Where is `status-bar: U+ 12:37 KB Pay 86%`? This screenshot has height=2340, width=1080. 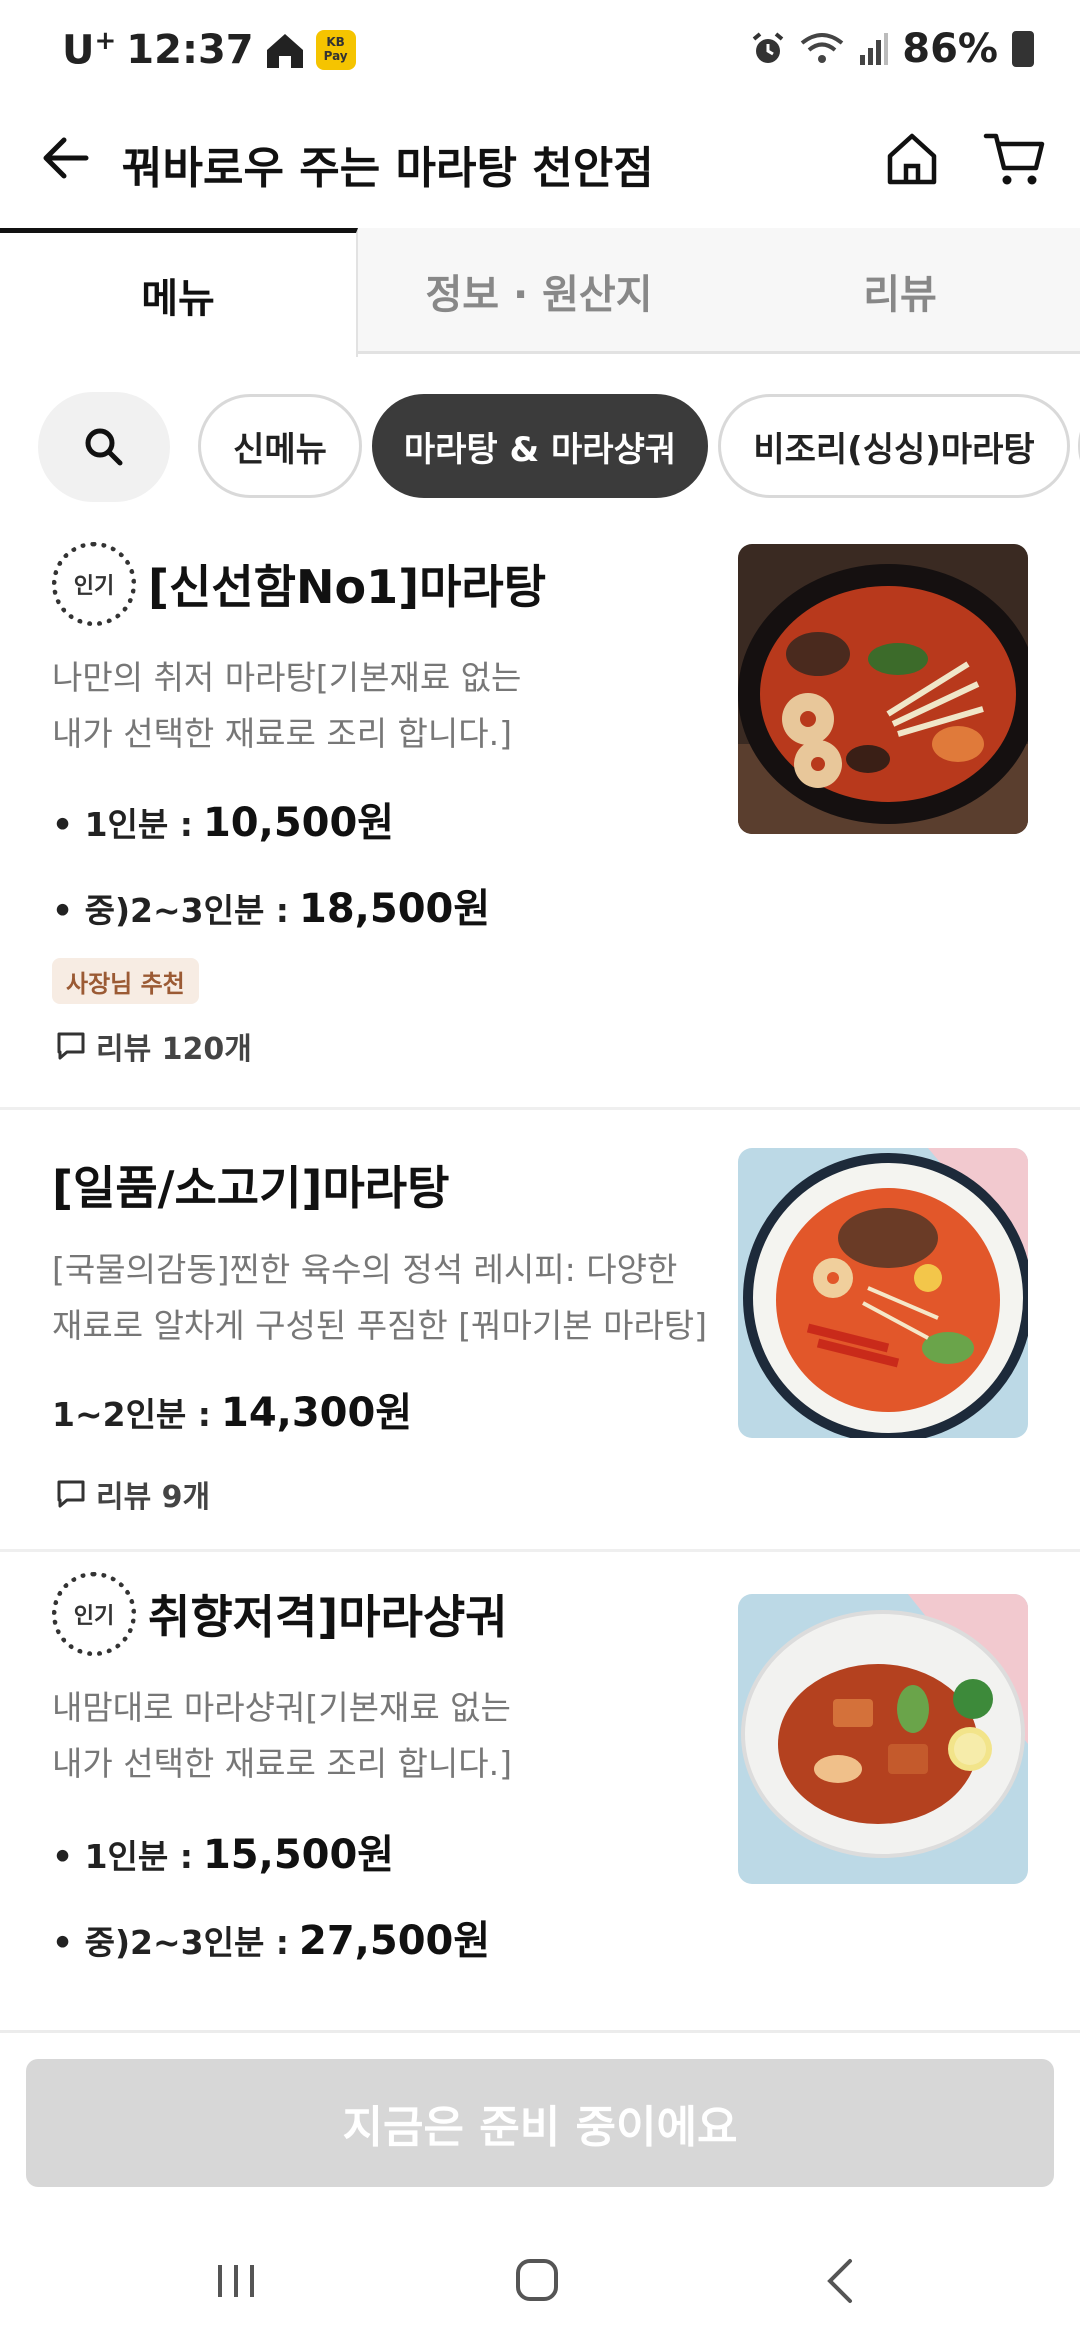
status-bar: U+ 12:37 KB Pay 86% is located at coordinates (540, 50).